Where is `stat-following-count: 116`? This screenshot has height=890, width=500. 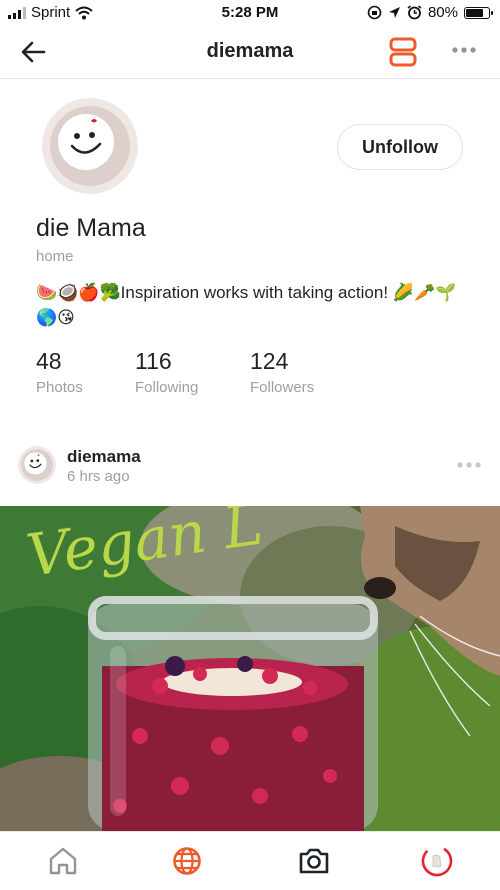 stat-following-count: 116 is located at coordinates (153, 361).